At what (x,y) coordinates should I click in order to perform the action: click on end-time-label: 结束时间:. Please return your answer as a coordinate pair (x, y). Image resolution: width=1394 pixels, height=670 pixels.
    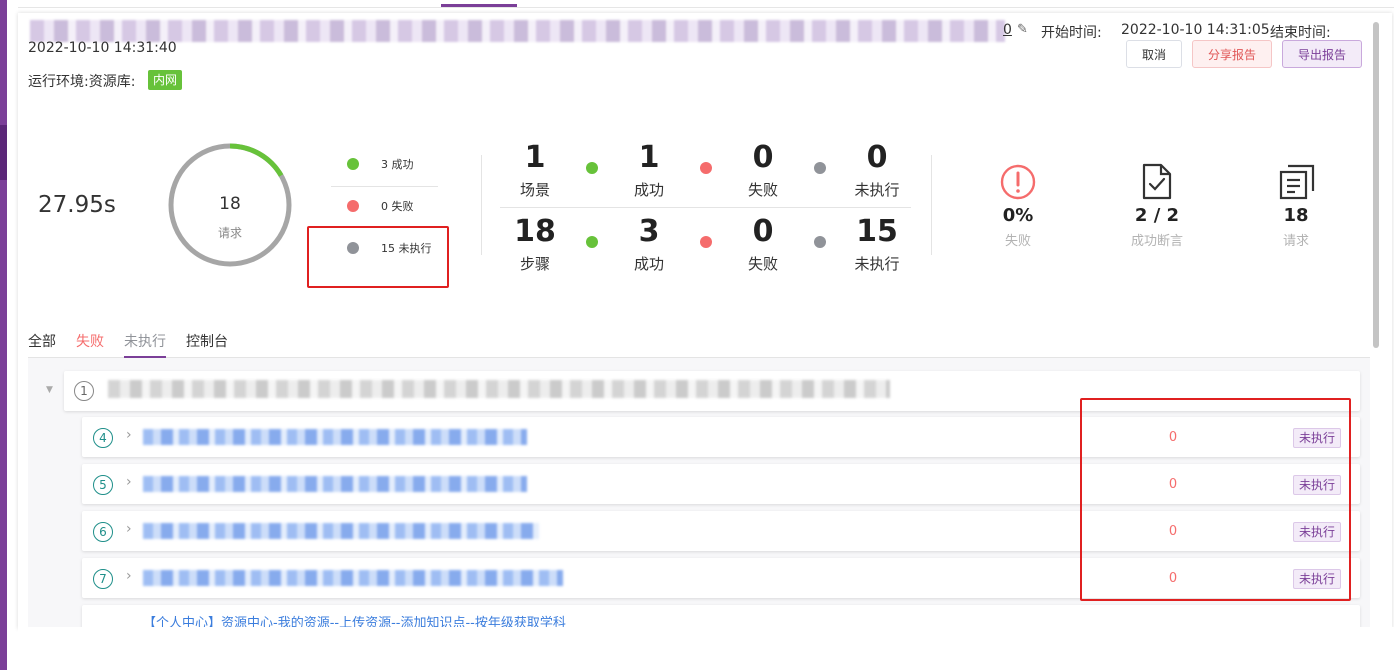
    Looking at the image, I should click on (1300, 33).